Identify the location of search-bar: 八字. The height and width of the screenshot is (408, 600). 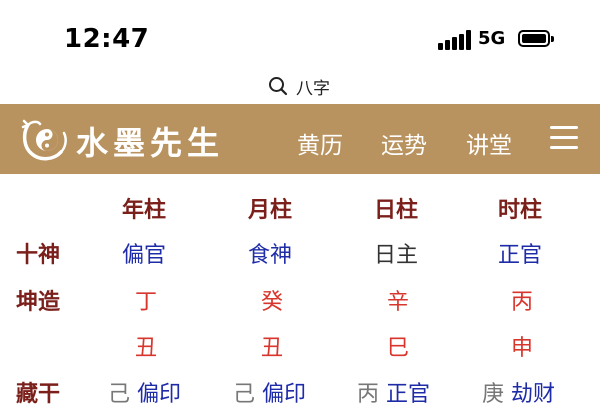
(299, 86).